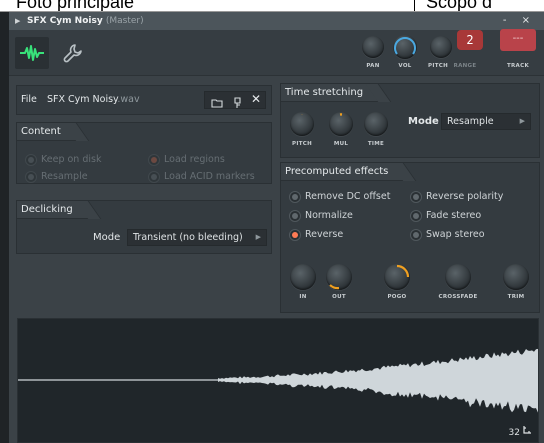  I want to click on track-label: TRACK, so click(518, 66).